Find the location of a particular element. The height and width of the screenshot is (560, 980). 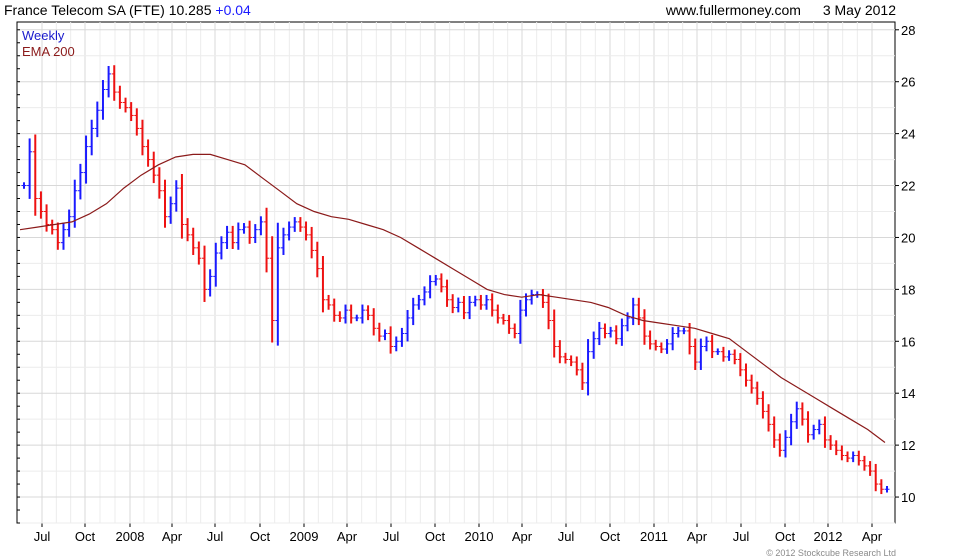

legend-weekly: Weekly is located at coordinates (43, 35).